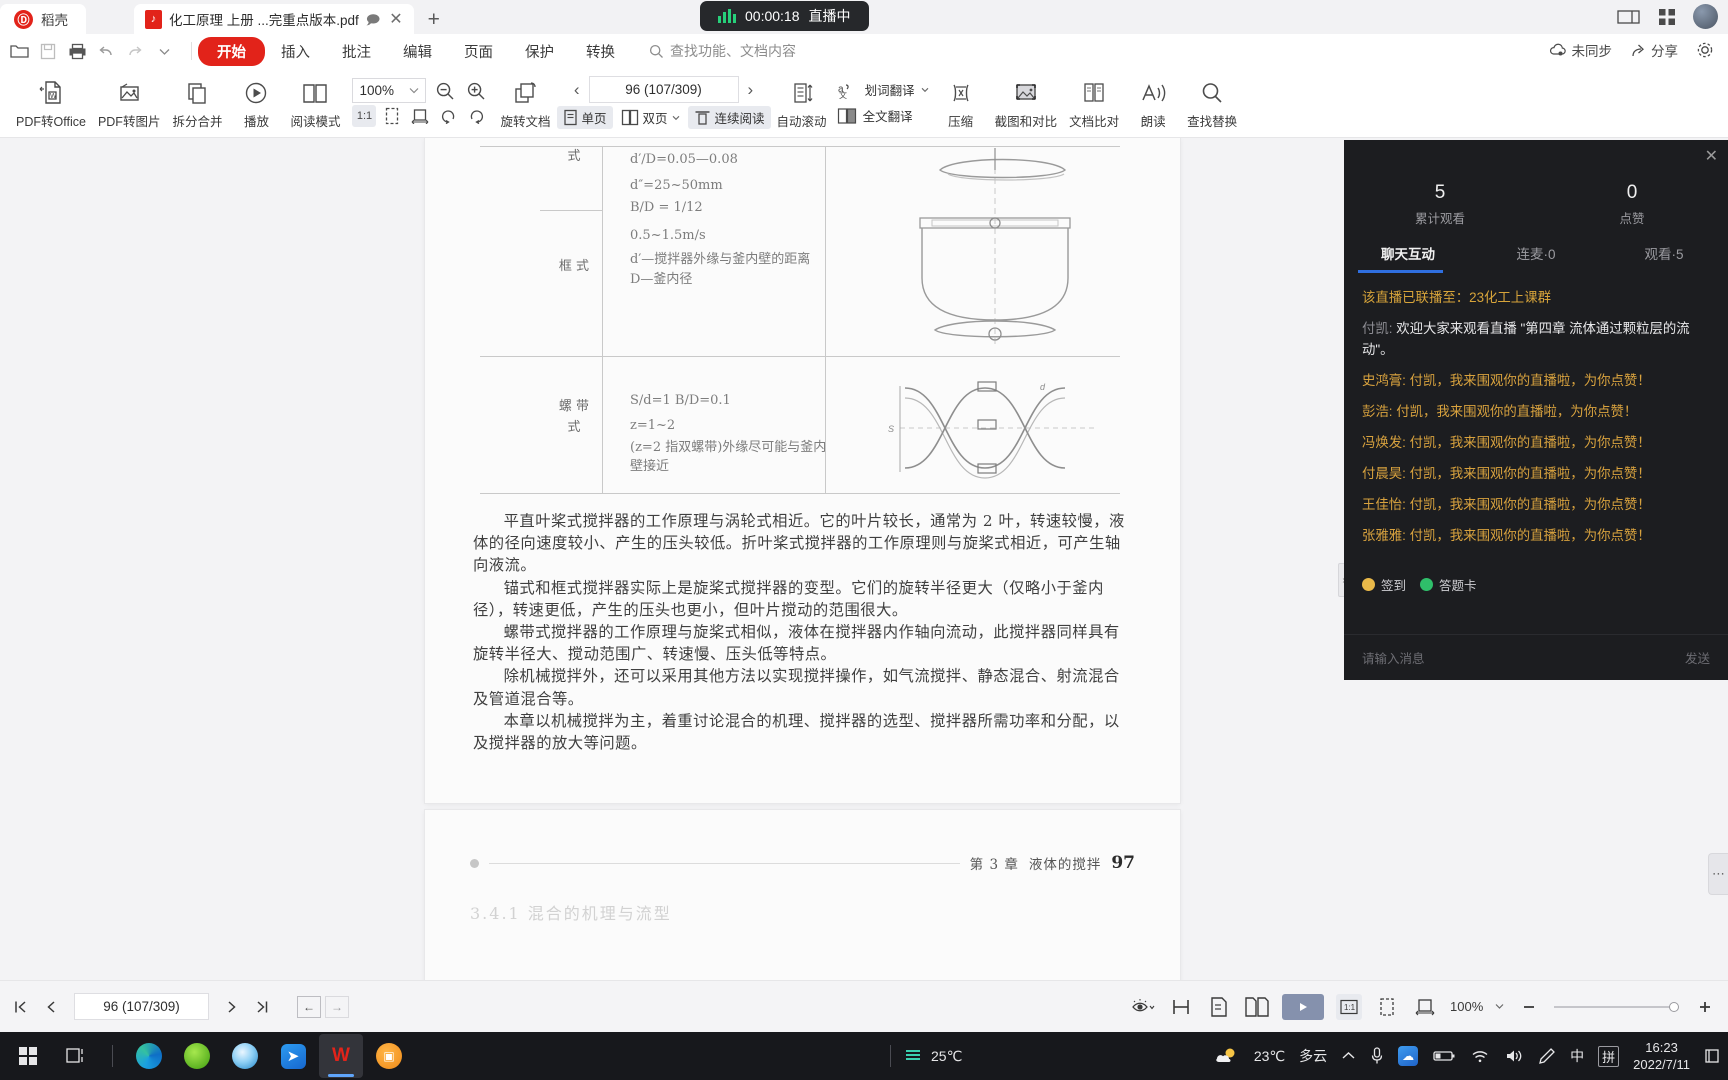 This screenshot has width=1728, height=1080. What do you see at coordinates (1712, 1056) in the screenshot?
I see `notification-icon` at bounding box center [1712, 1056].